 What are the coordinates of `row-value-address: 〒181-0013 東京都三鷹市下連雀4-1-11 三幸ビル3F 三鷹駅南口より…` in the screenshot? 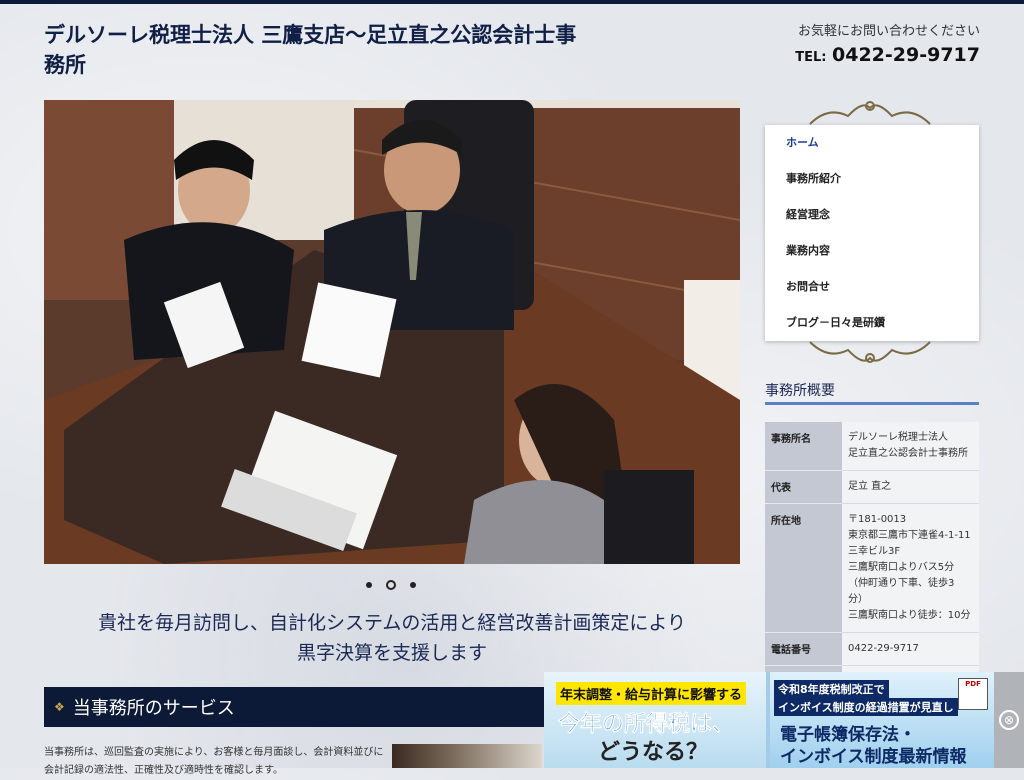 It's located at (910, 568).